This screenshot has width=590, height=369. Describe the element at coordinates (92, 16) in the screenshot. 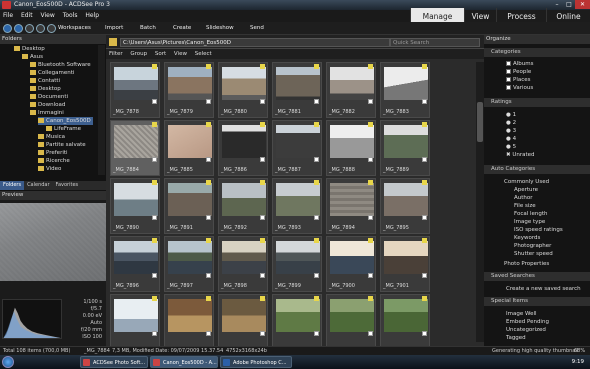

I see `menu-help: Help` at that location.